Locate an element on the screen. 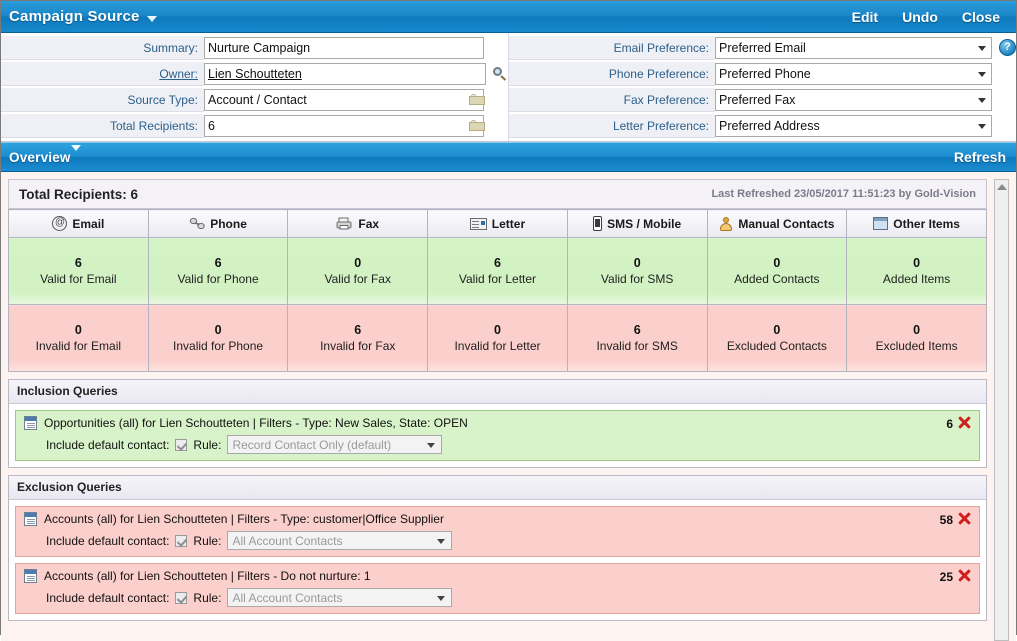  phone-preference-select is located at coordinates (853, 73).